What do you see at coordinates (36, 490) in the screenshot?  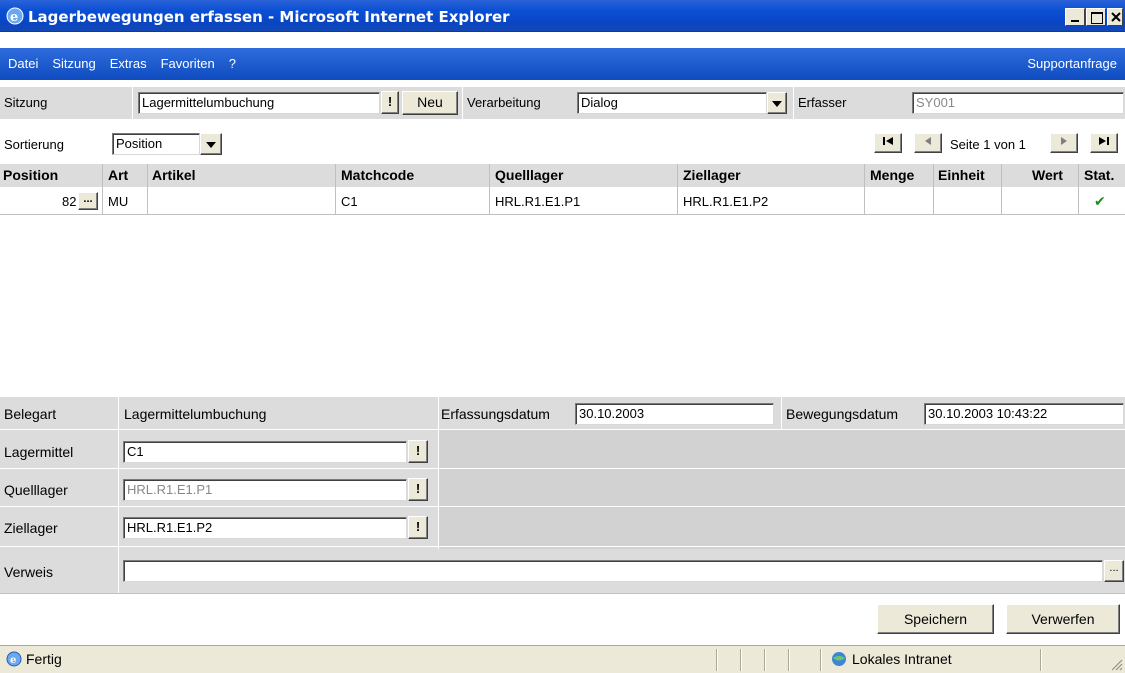 I see `quelllager-label: Quelllager` at bounding box center [36, 490].